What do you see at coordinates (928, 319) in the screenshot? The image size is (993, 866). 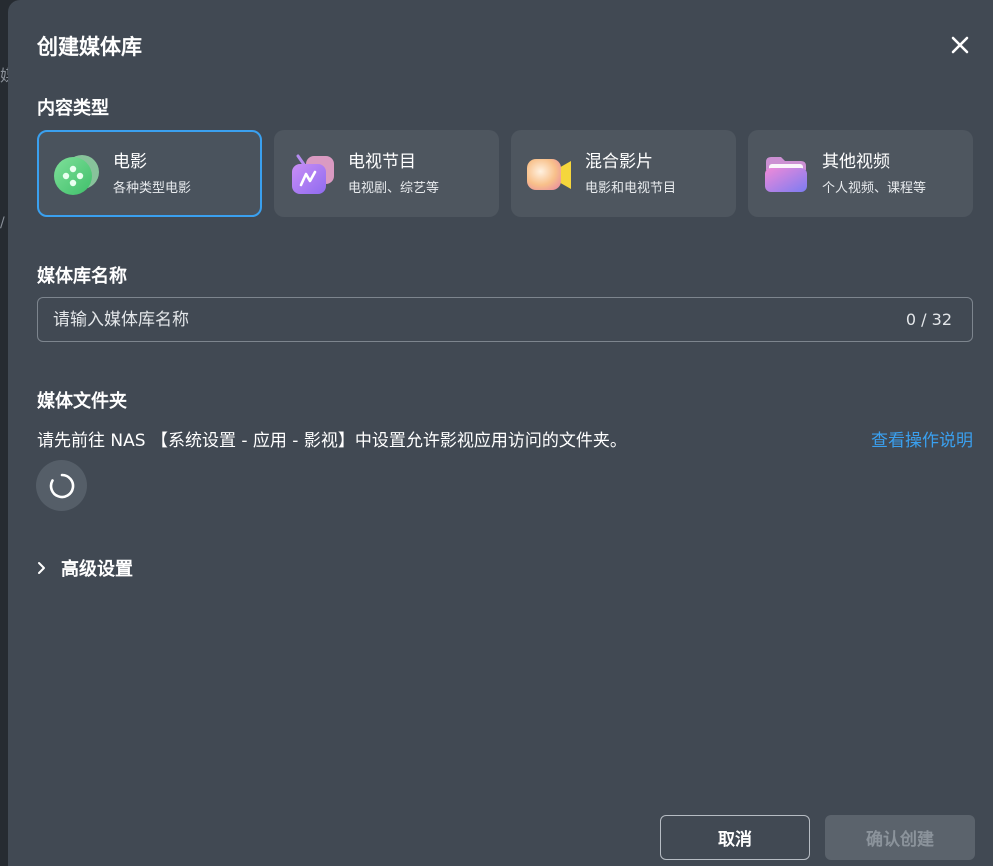 I see `character-counter: 0 / 32` at bounding box center [928, 319].